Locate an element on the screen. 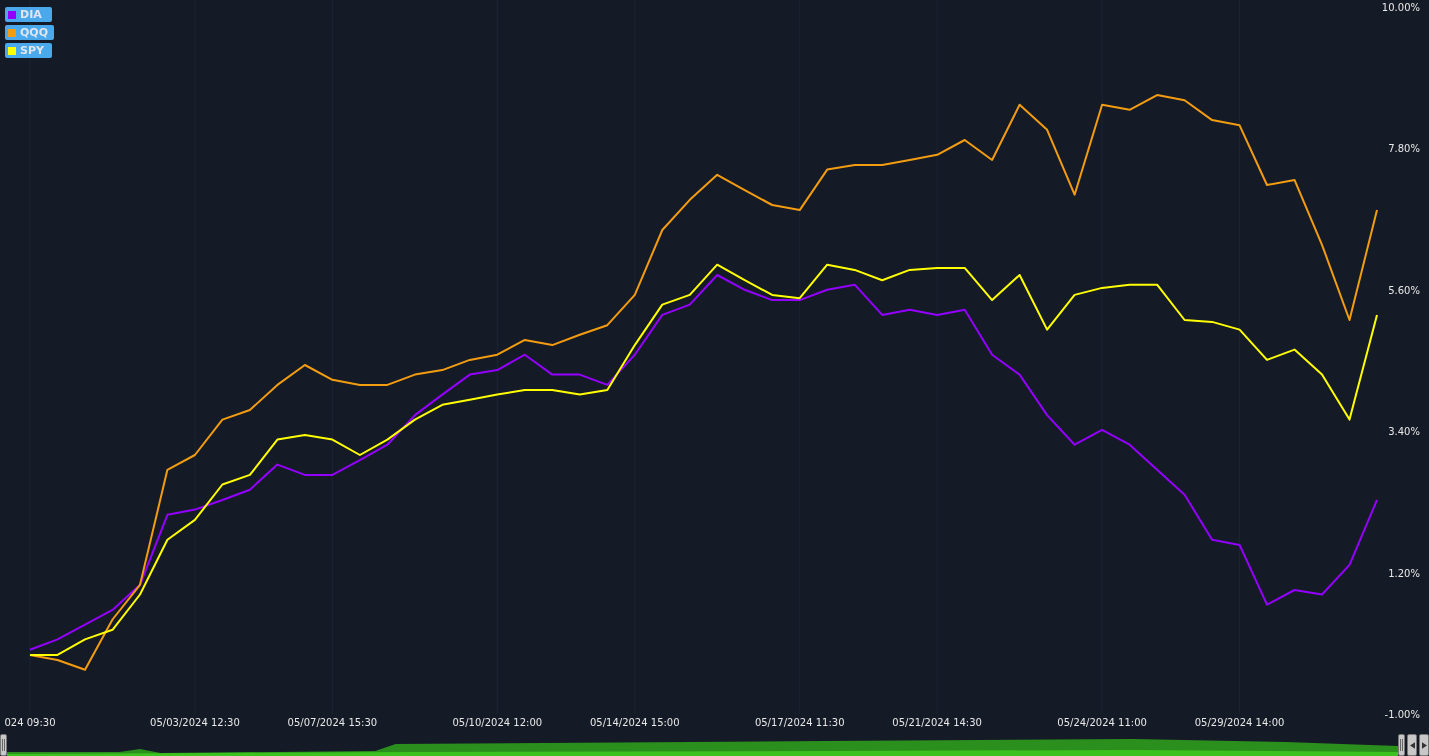 Image resolution: width=1429 pixels, height=756 pixels. scroll-right-button is located at coordinates (1424, 745).